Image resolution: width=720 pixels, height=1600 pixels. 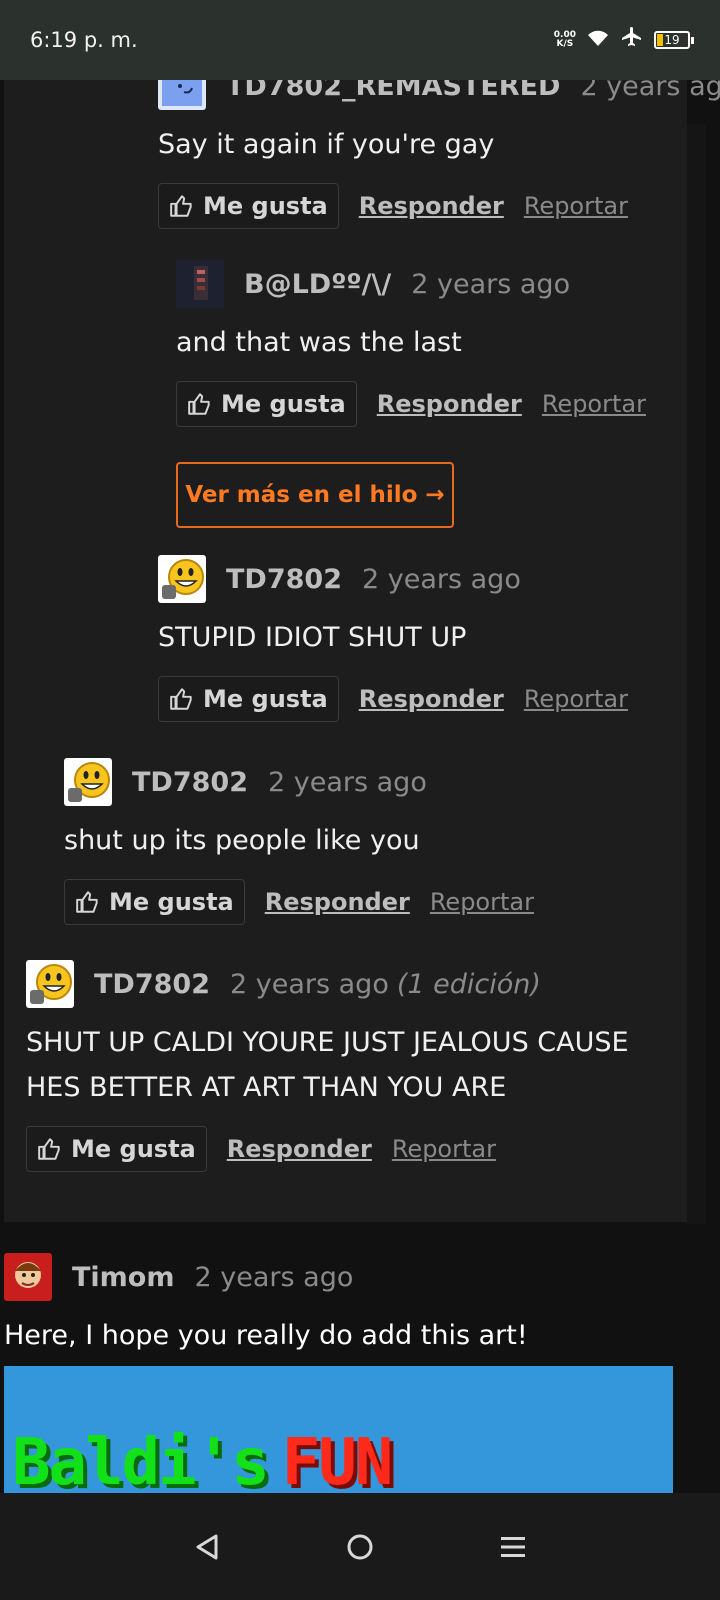 I want to click on home-button, so click(x=360, y=1547).